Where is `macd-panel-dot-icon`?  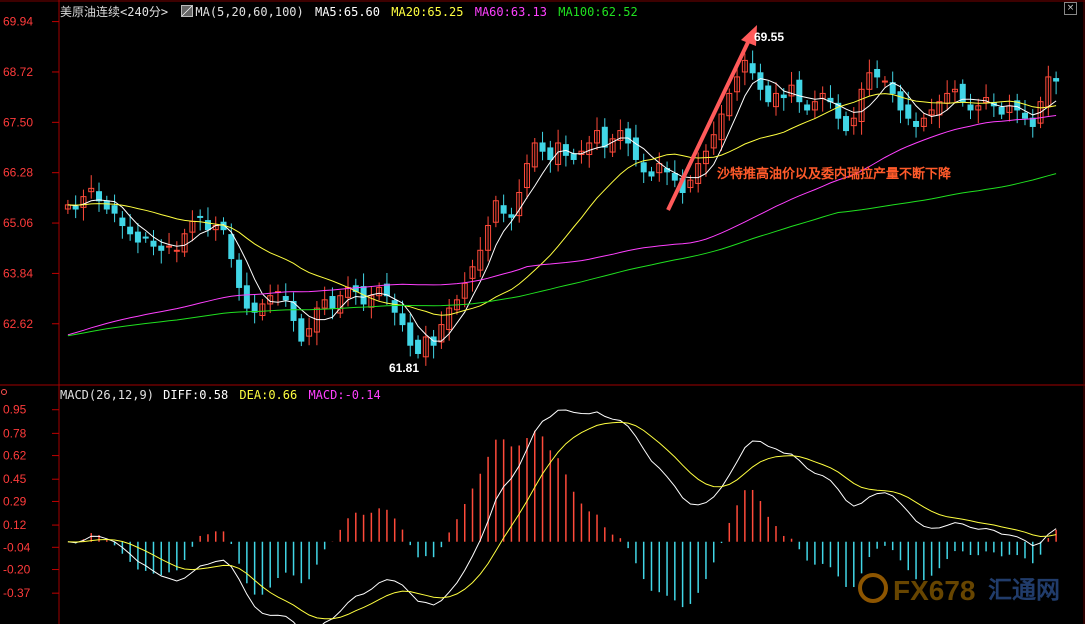 macd-panel-dot-icon is located at coordinates (4, 392).